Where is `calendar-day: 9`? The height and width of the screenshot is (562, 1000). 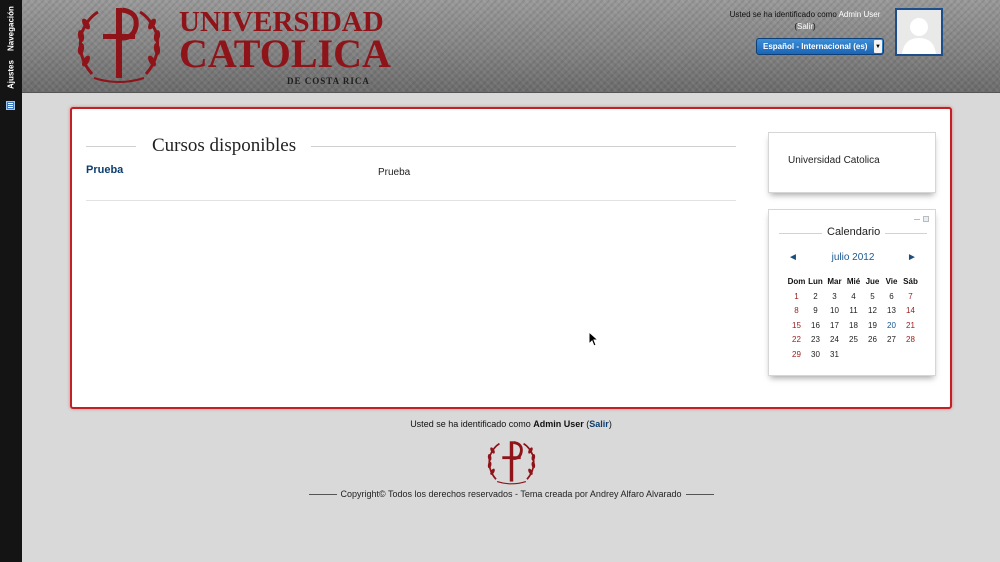
calendar-day: 9 is located at coordinates (815, 311).